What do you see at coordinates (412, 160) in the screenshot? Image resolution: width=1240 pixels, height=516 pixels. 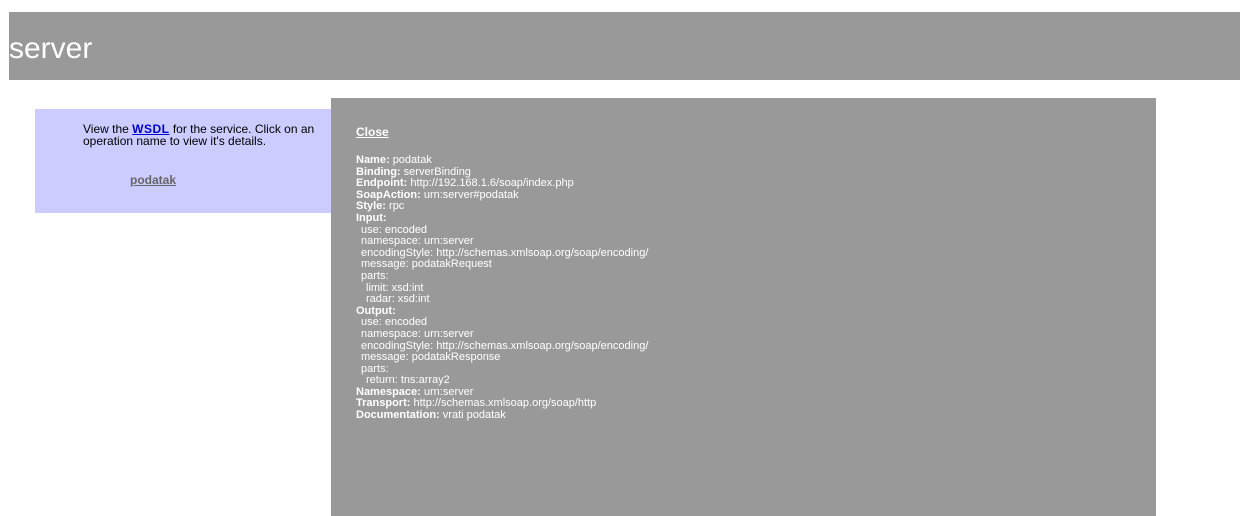 I see `name-value: podatak` at bounding box center [412, 160].